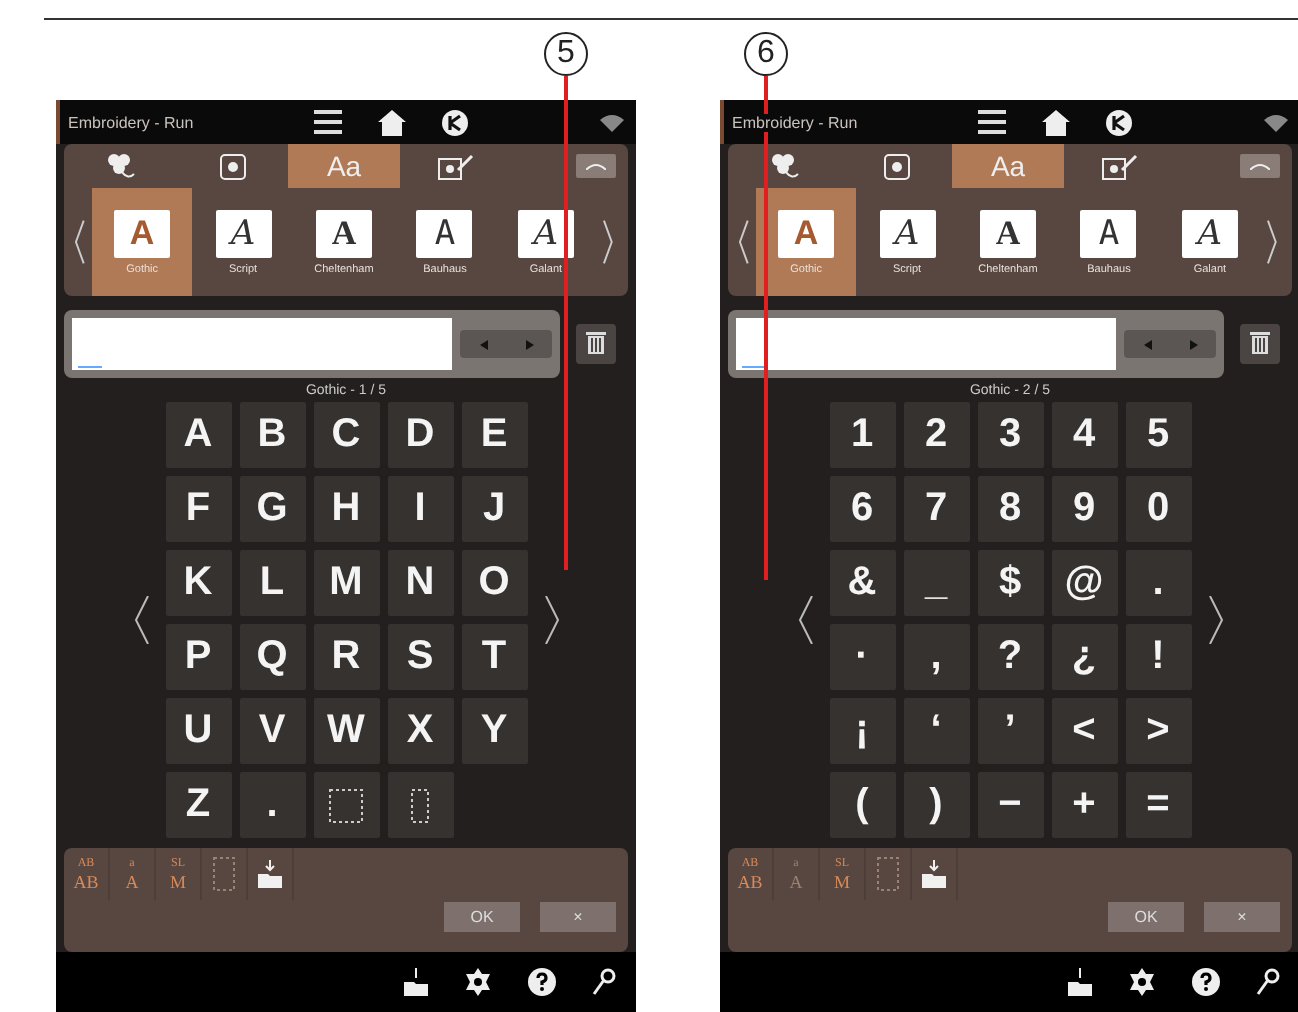 This screenshot has width=1298, height=1012. Describe the element at coordinates (936, 509) in the screenshot. I see `character-key: 7` at that location.